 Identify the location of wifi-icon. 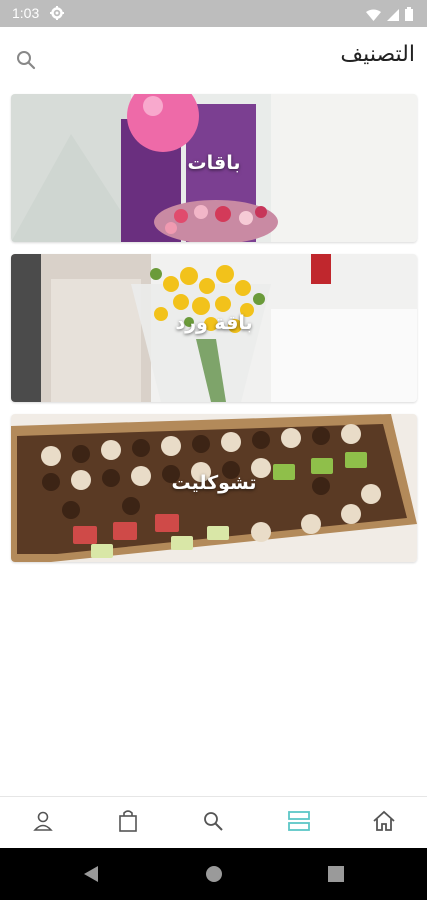
(373, 15).